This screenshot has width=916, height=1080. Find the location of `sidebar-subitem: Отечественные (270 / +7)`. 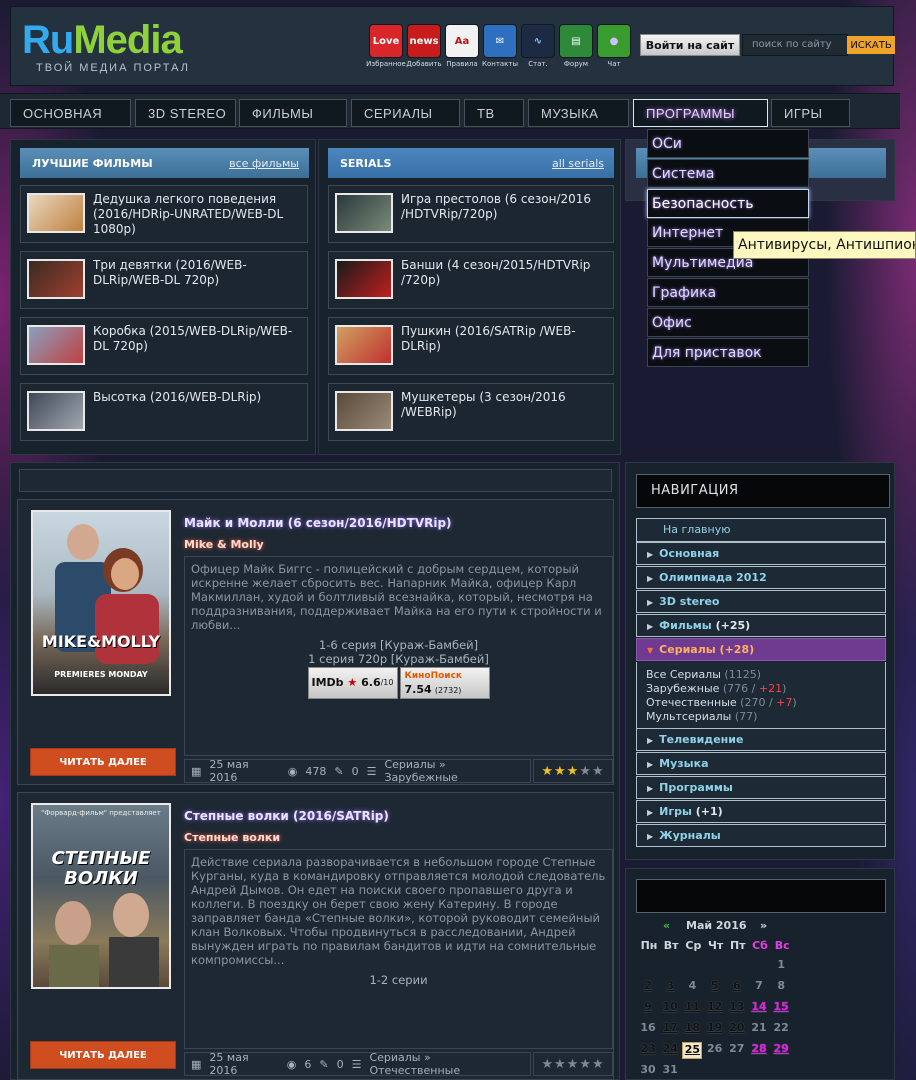

sidebar-subitem: Отечественные (270 / +7) is located at coordinates (721, 702).